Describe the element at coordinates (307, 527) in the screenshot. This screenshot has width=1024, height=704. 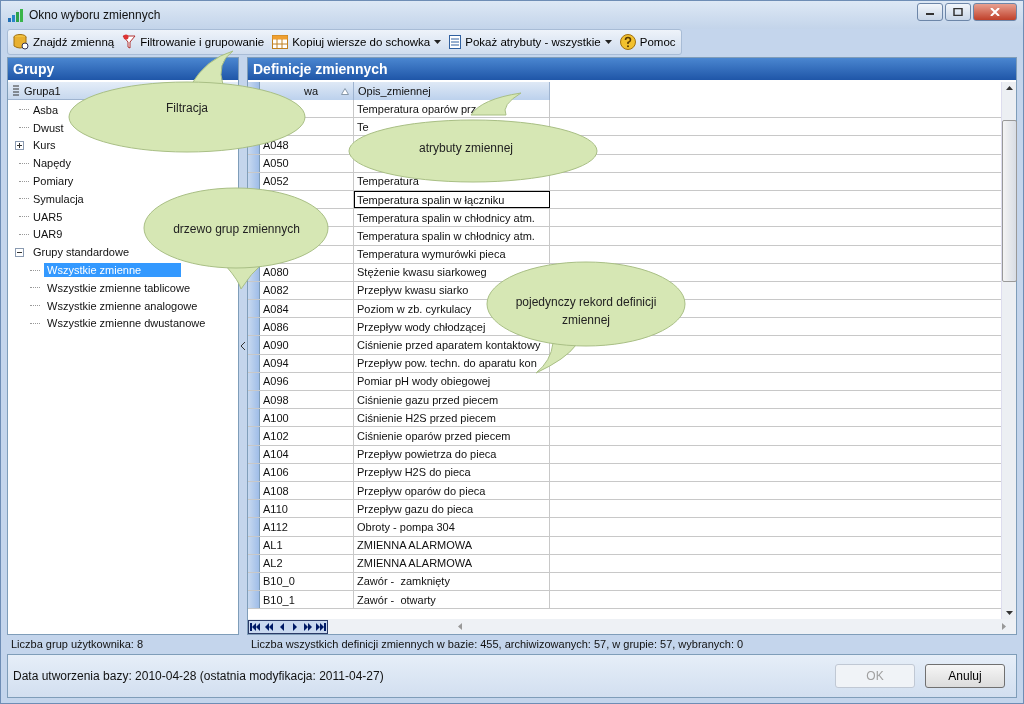
I see `table-cell: A112` at that location.